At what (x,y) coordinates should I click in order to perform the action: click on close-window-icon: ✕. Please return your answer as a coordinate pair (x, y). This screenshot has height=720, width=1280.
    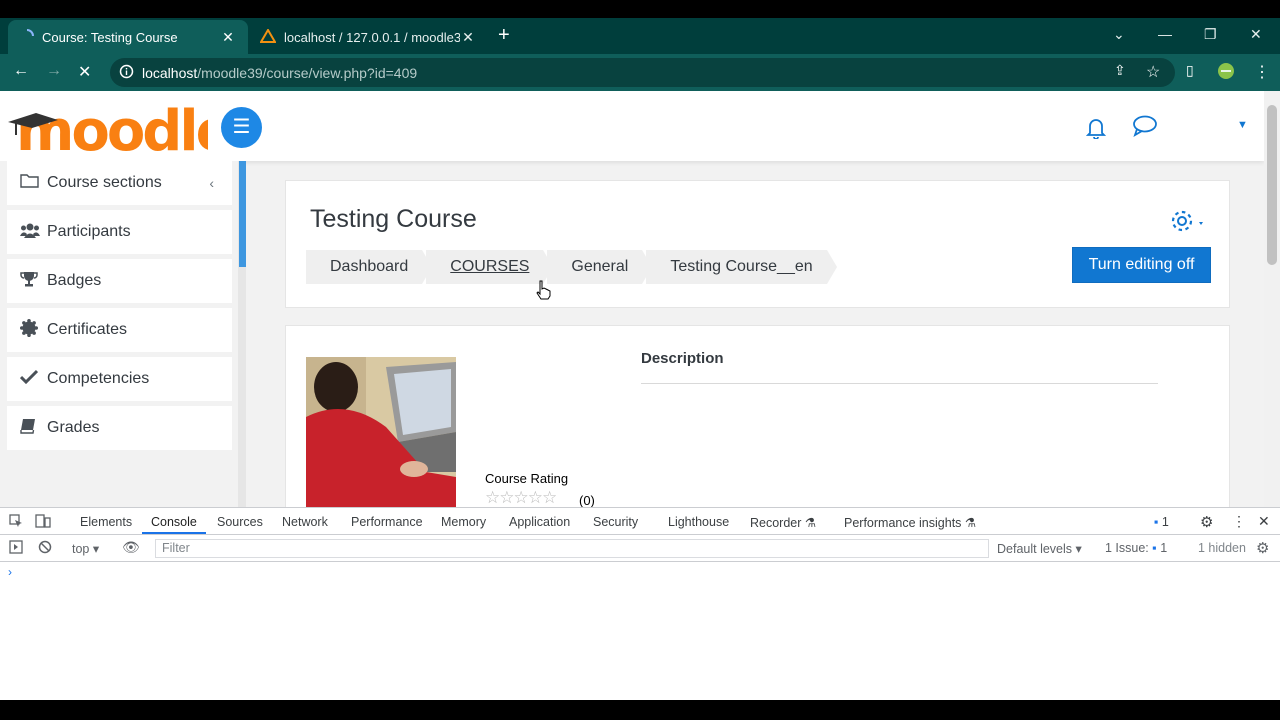
    Looking at the image, I should click on (1256, 34).